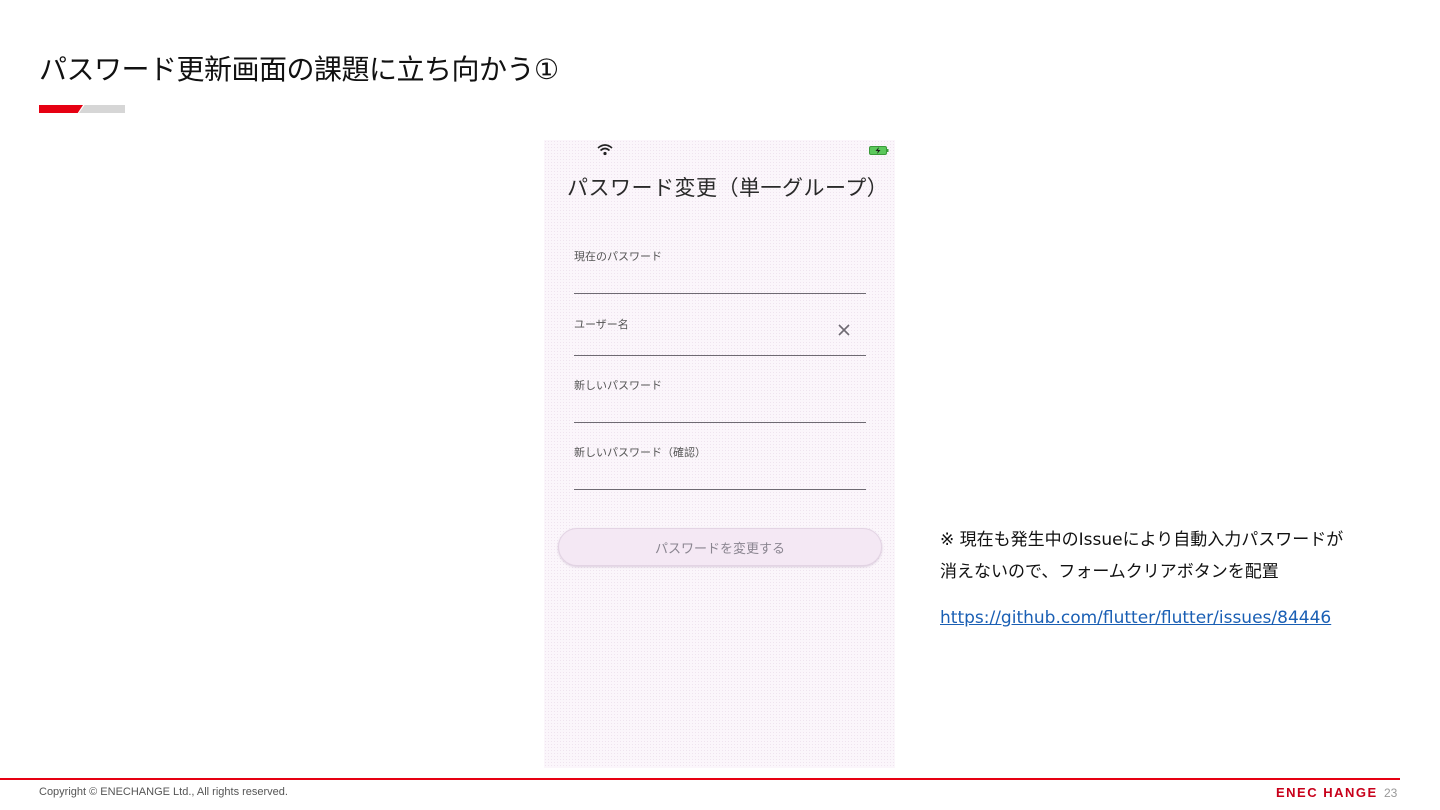 Image resolution: width=1440 pixels, height=810 pixels. What do you see at coordinates (299, 69) in the screenshot?
I see `slide-title: パスワード更新画面の課題に立ち向かう①` at bounding box center [299, 69].